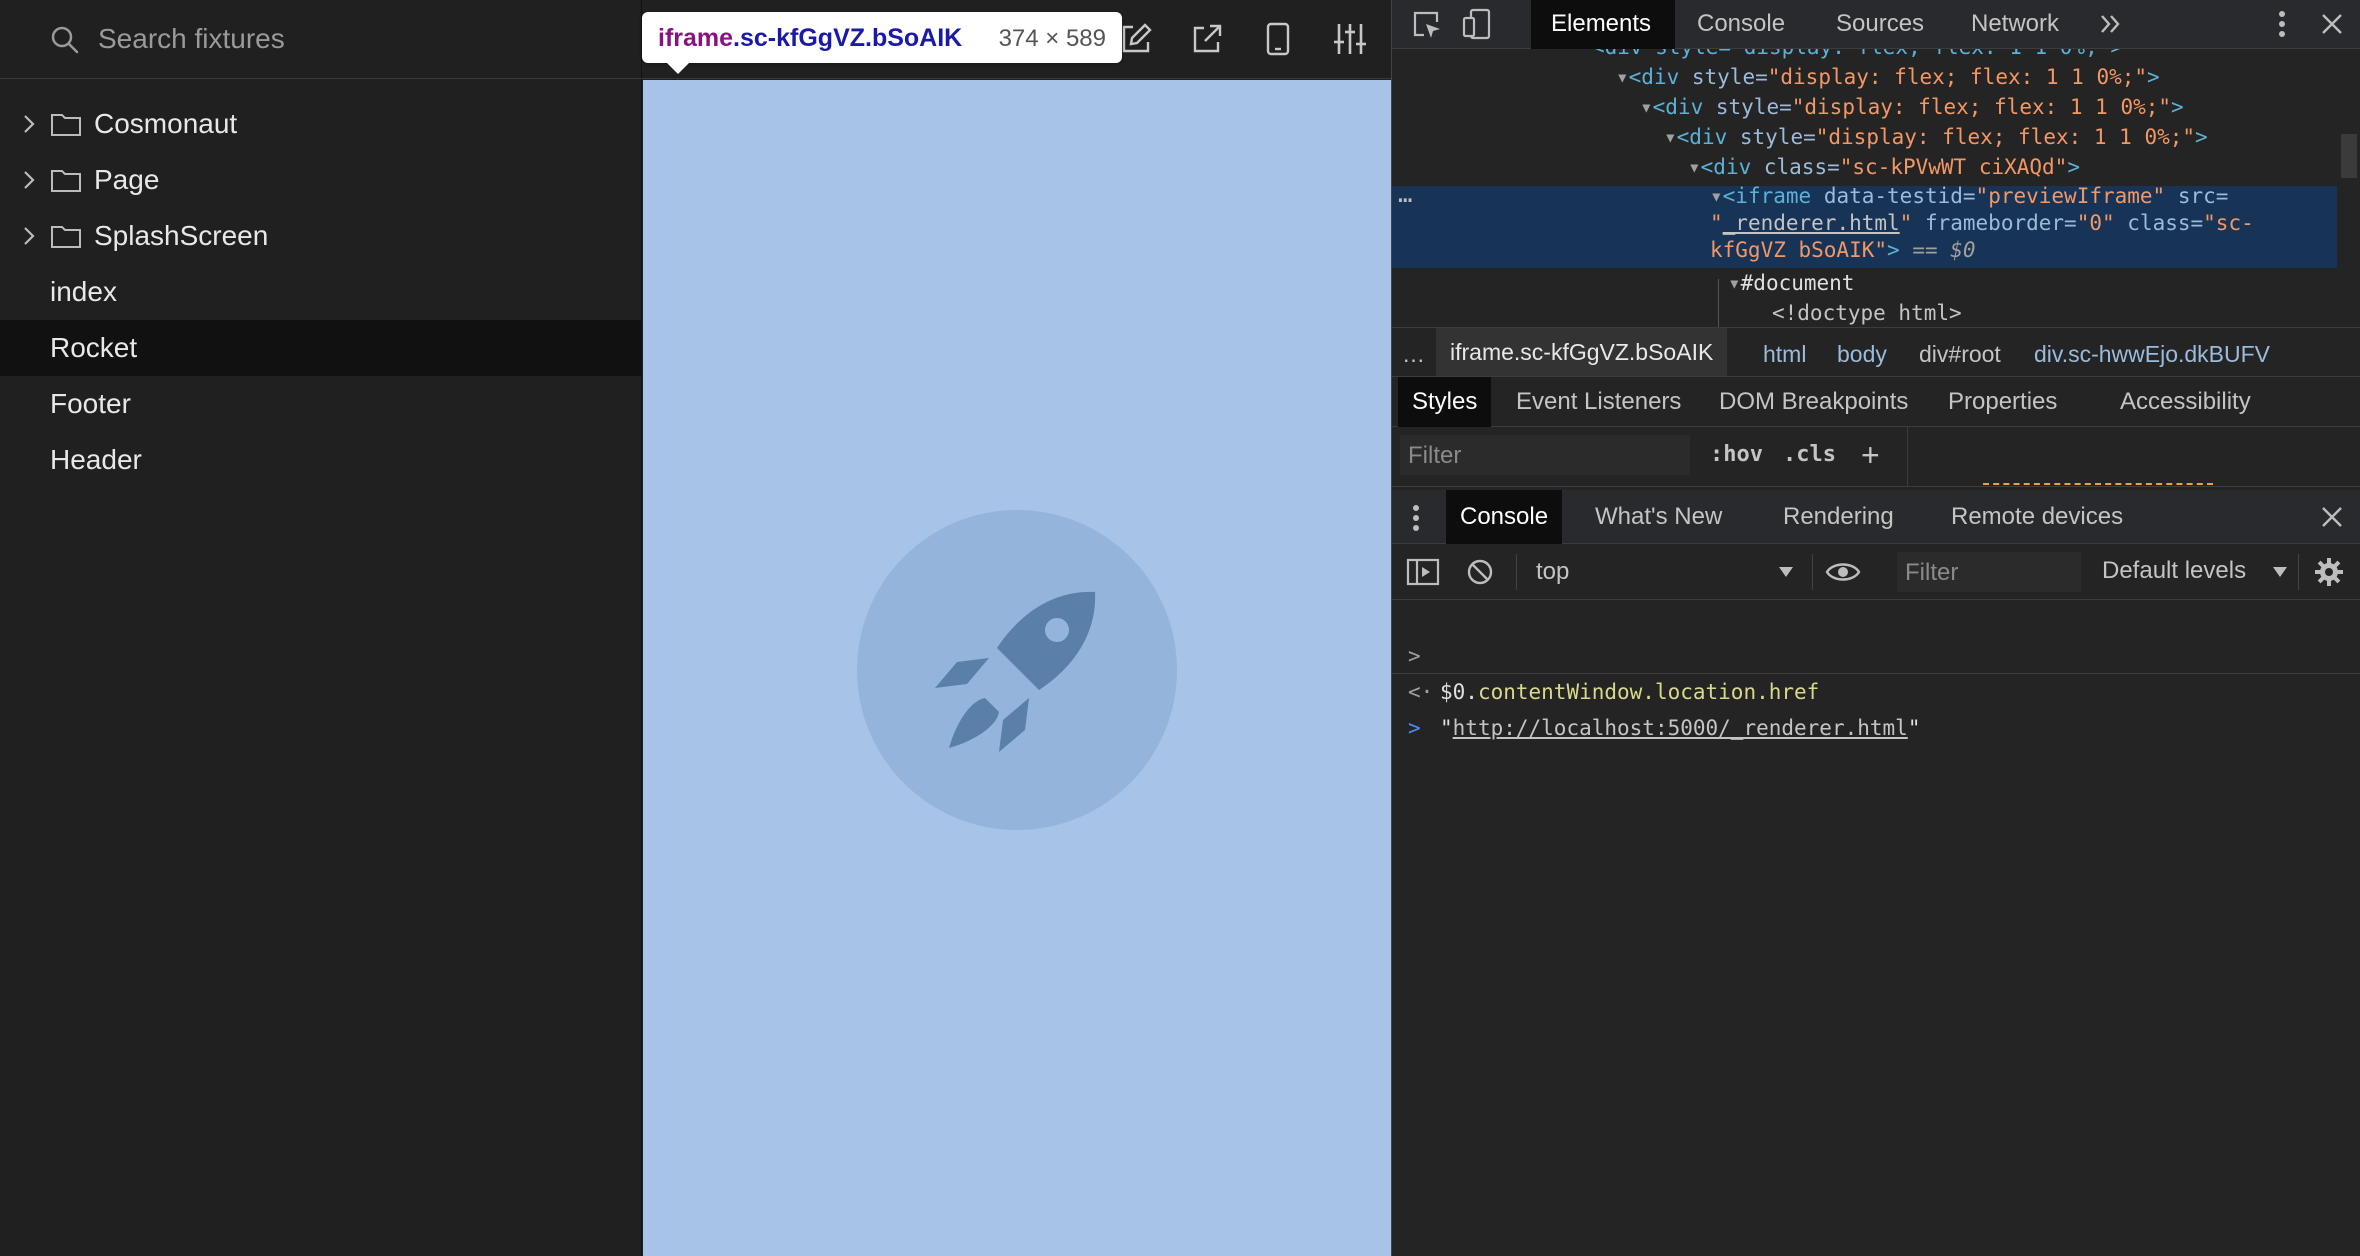  Describe the element at coordinates (321, 348) in the screenshot. I see `tree-fixture-rocket: Rocket` at that location.